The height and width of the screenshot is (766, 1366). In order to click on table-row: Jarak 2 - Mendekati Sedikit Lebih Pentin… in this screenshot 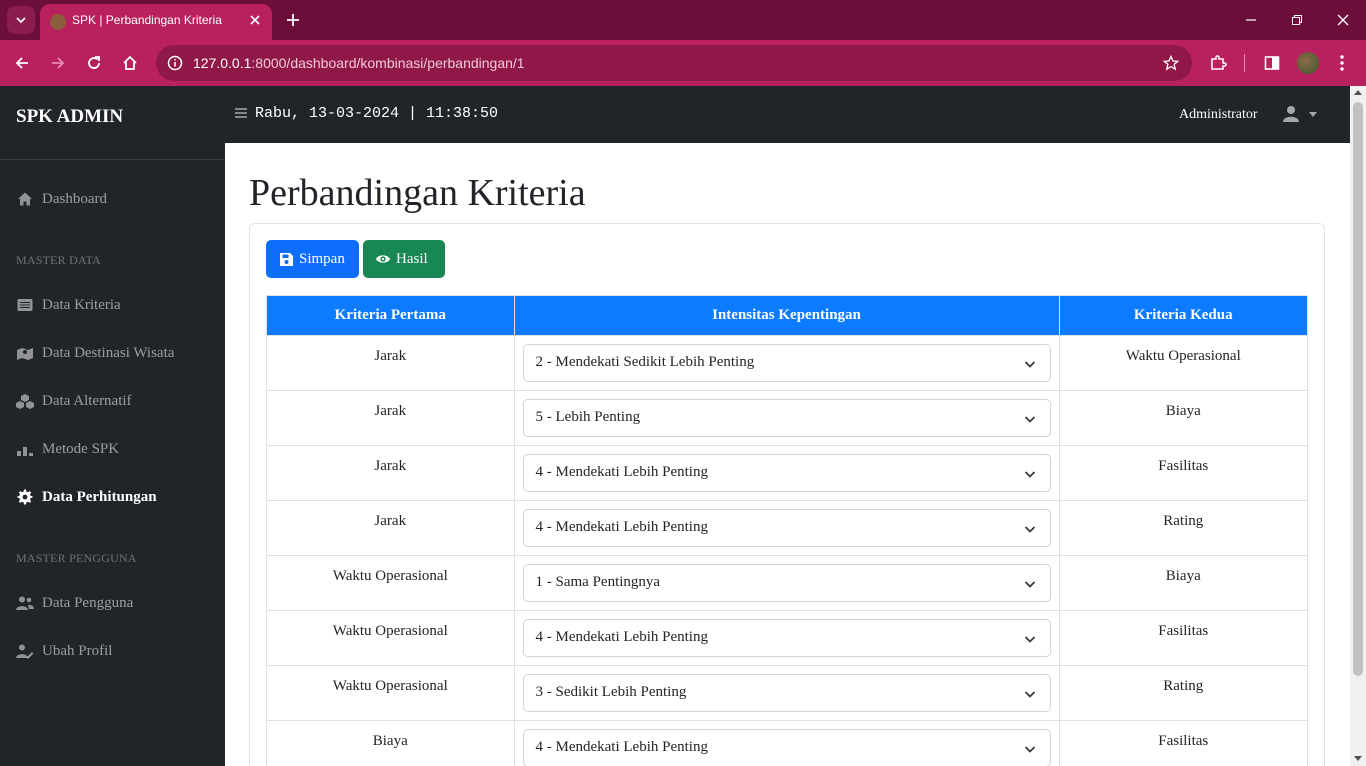, I will do `click(787, 363)`.